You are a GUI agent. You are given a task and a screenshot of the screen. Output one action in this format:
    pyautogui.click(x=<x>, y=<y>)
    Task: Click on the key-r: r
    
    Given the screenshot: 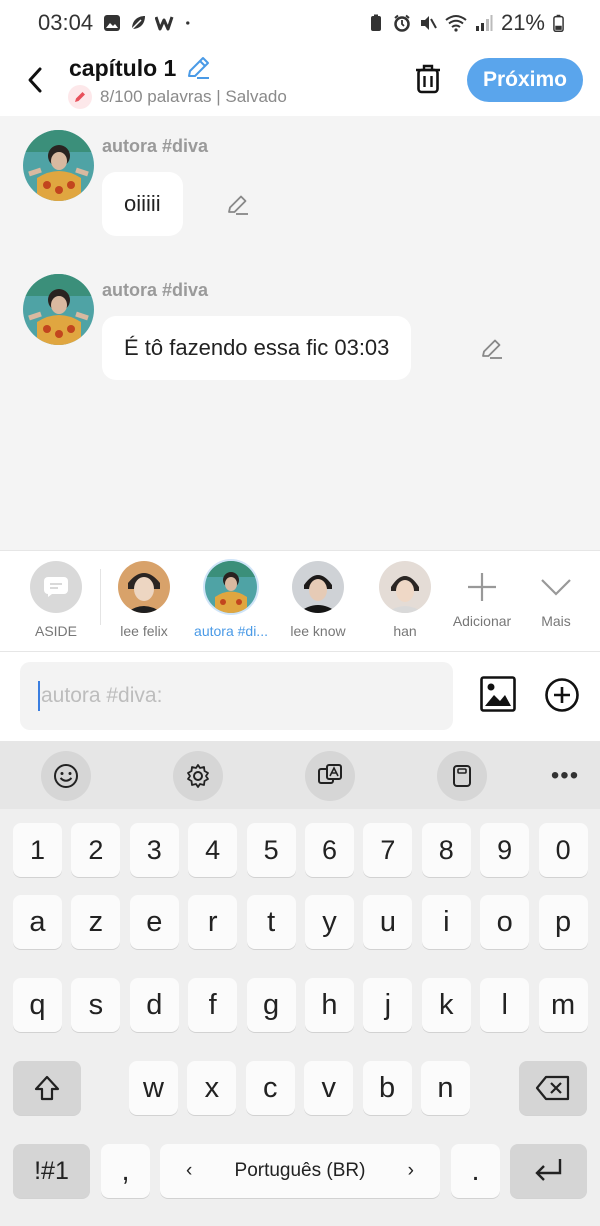 What is the action you would take?
    pyautogui.click(x=213, y=922)
    